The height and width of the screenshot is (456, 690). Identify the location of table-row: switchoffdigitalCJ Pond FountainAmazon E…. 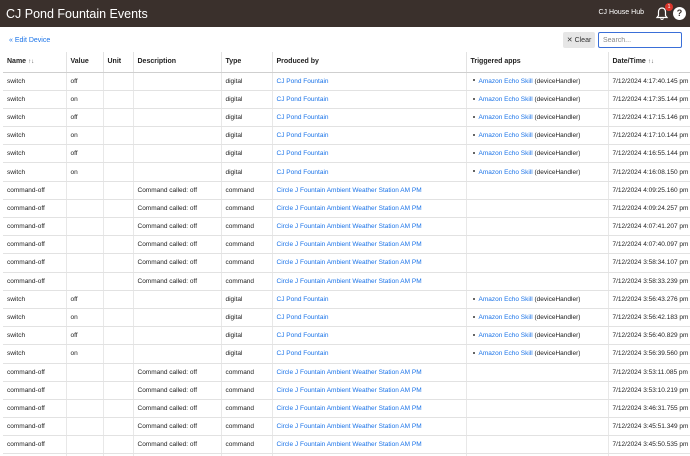
(346, 154).